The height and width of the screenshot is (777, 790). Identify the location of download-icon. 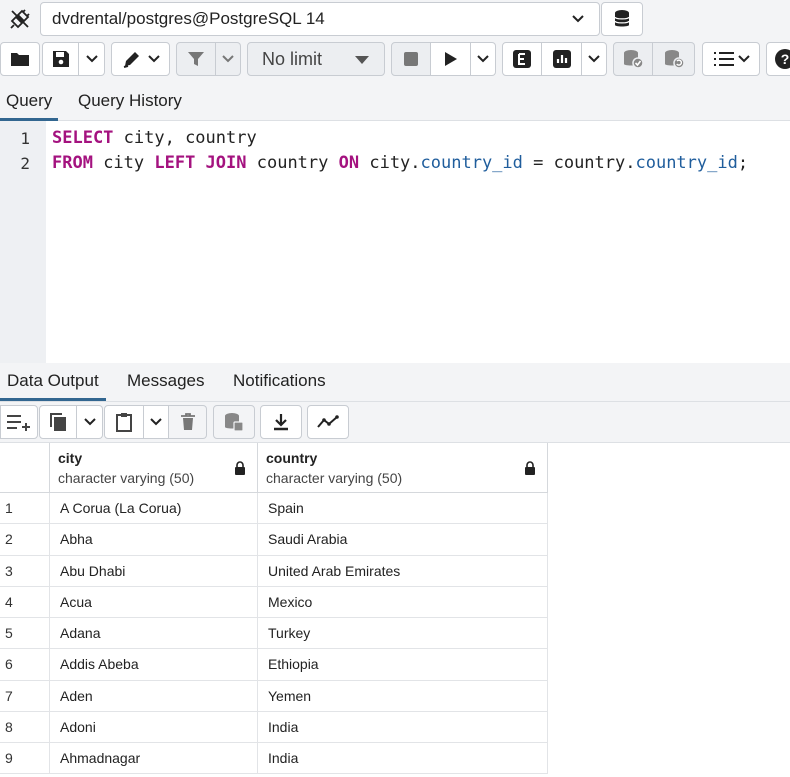
(281, 422).